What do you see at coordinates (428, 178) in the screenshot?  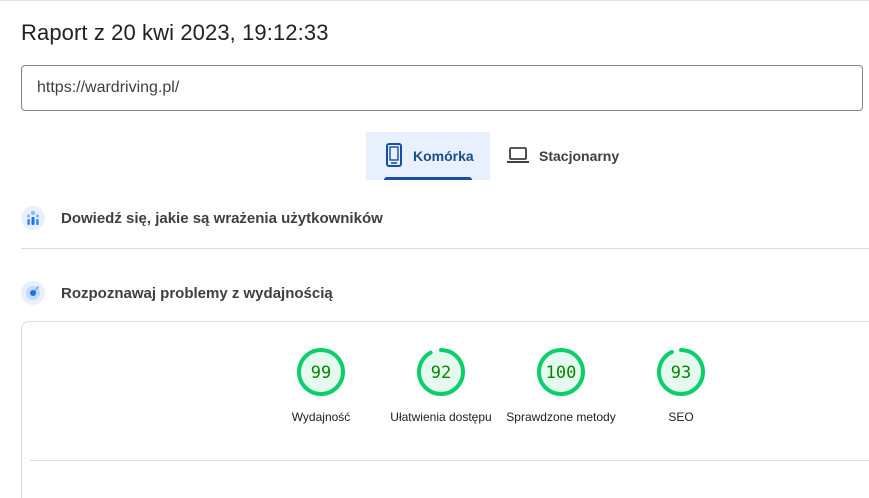 I see `active-tab-indicator` at bounding box center [428, 178].